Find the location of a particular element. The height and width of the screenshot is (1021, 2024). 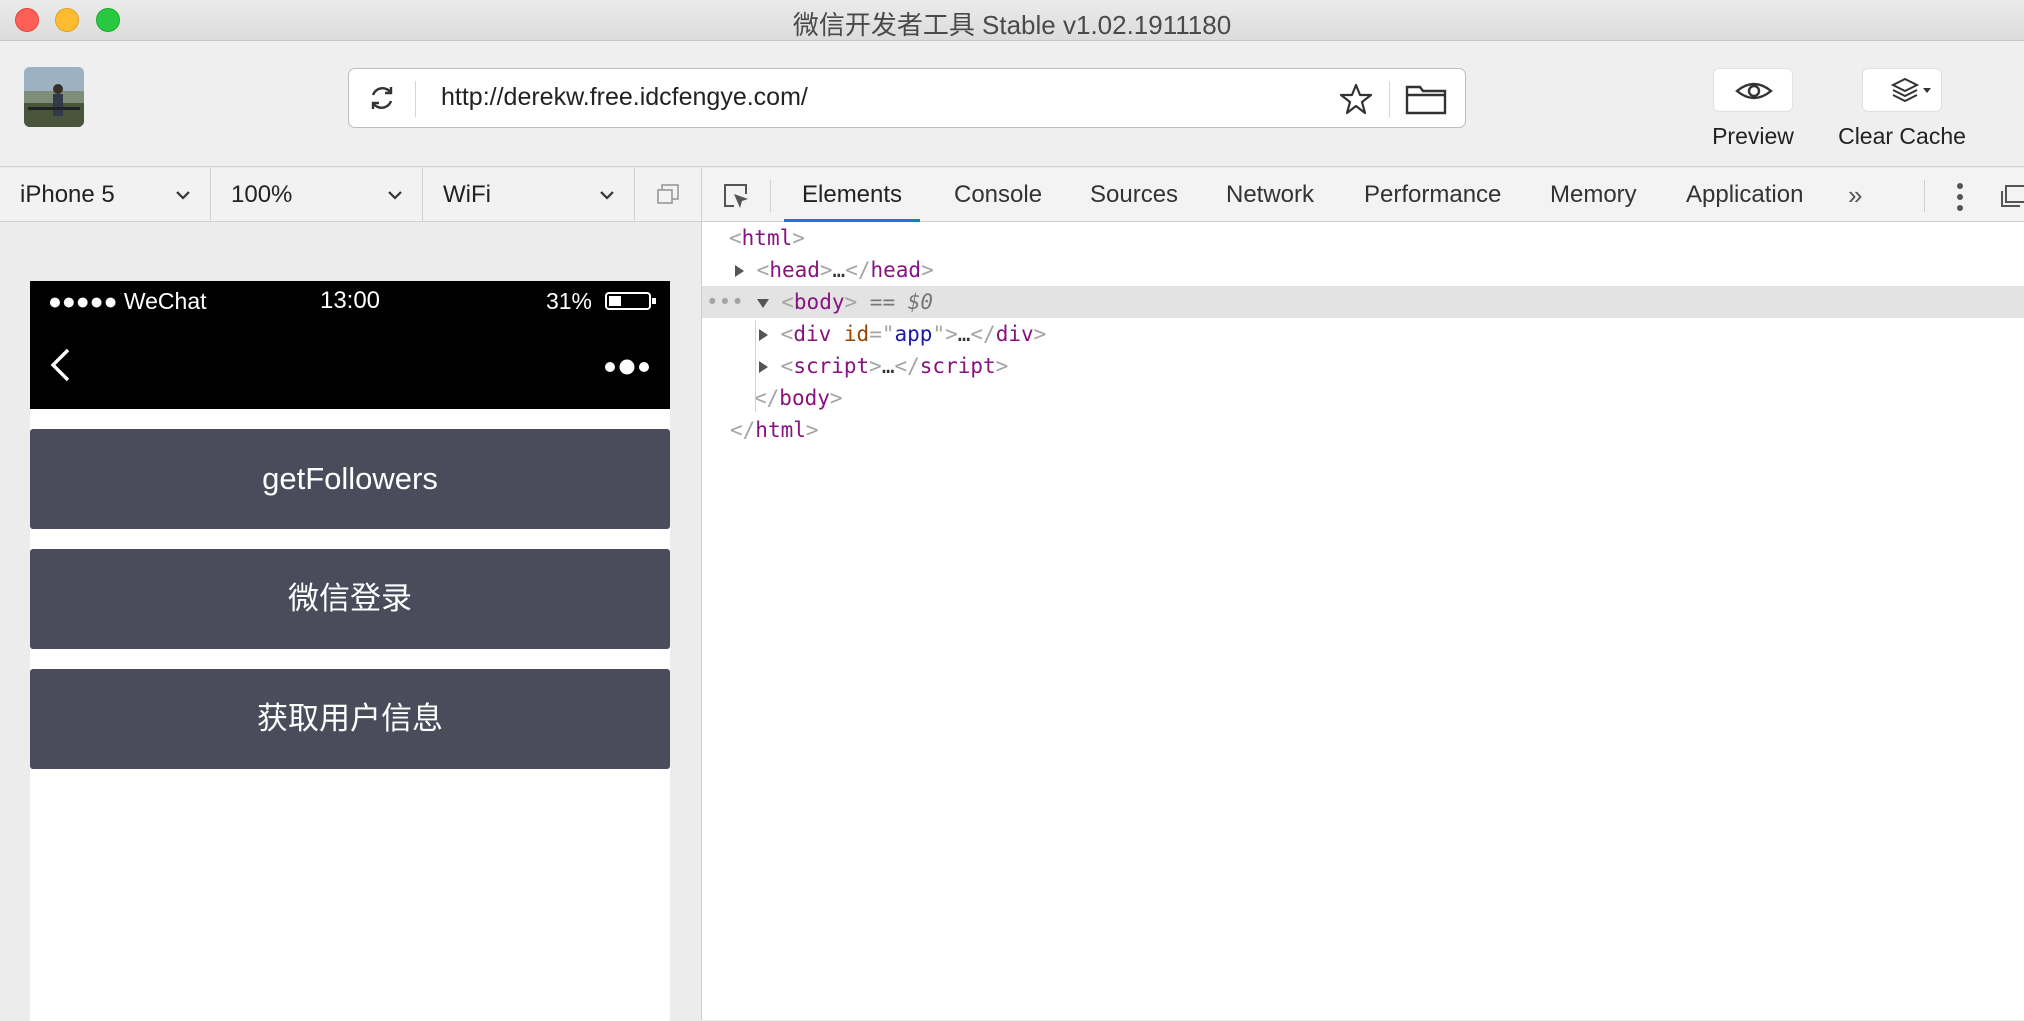

dom-node-body-close: </body> is located at coordinates (1363, 398).